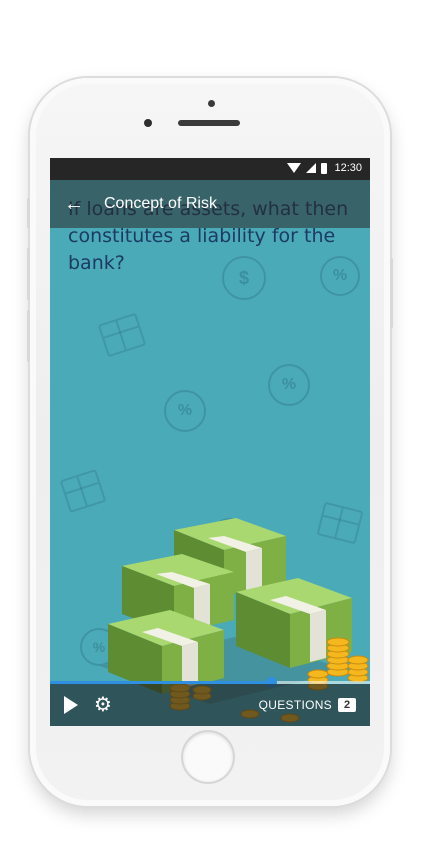 The width and height of the screenshot is (421, 862). I want to click on wifi-icon, so click(294, 168).